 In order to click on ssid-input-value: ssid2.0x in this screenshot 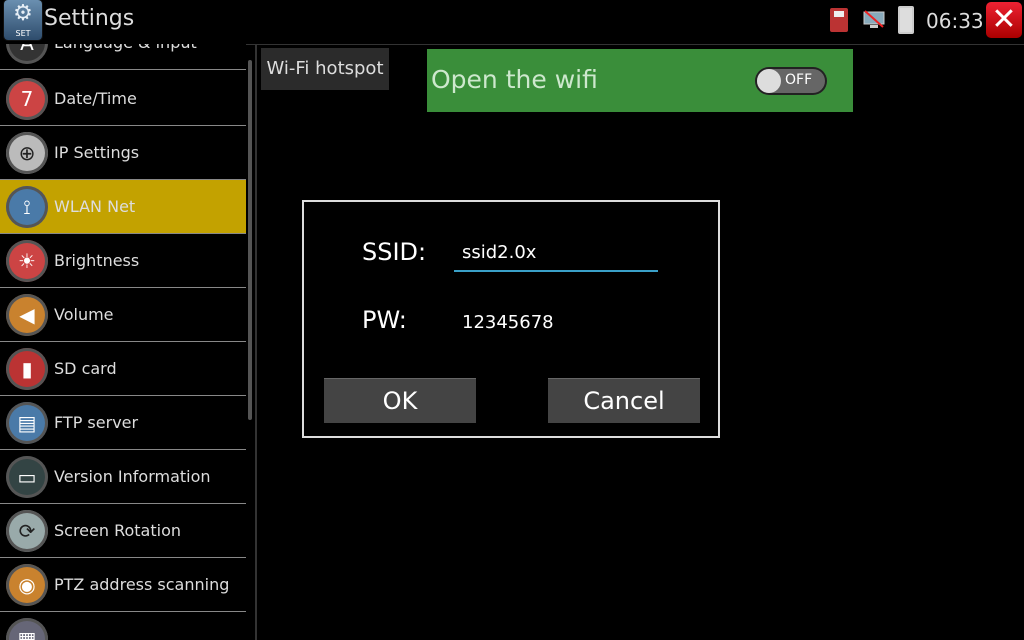, I will do `click(499, 252)`.